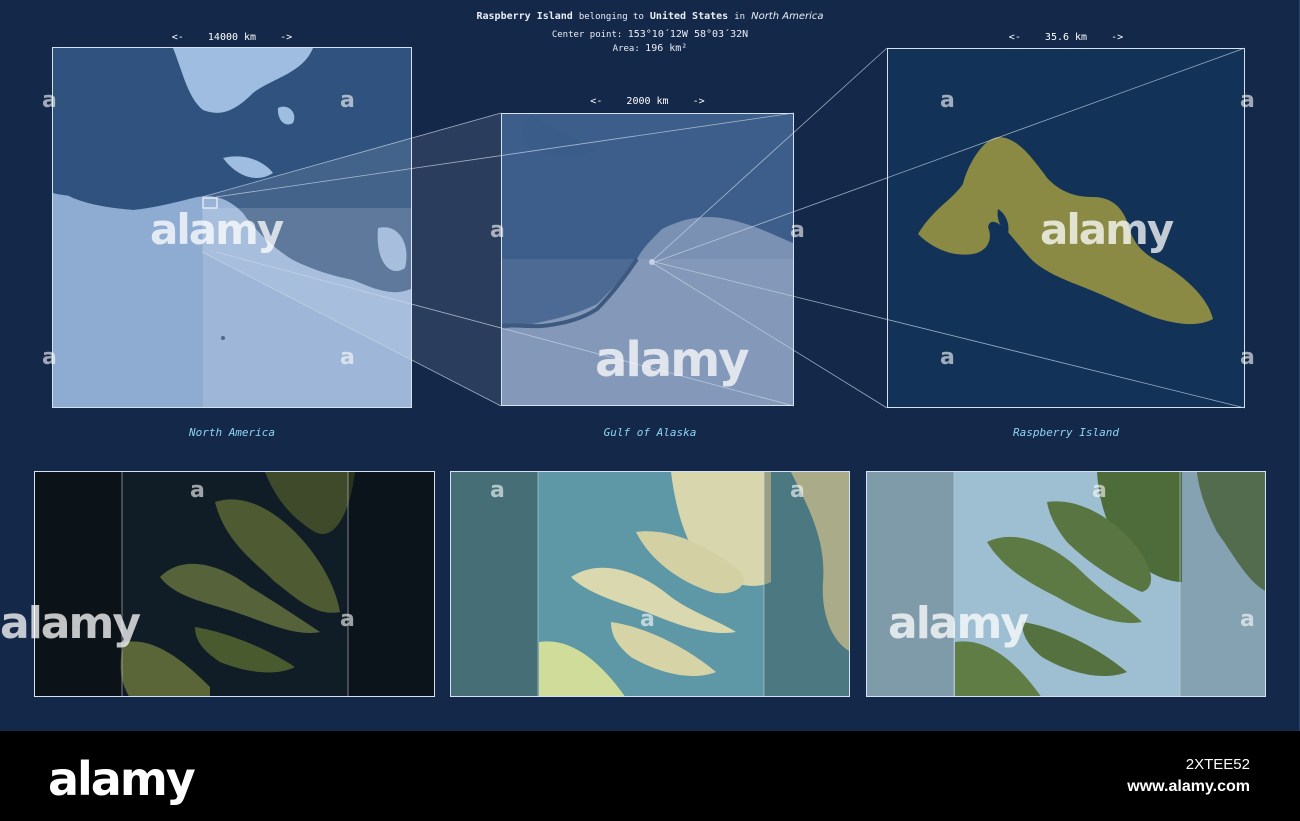 Image resolution: width=1300 pixels, height=821 pixels. Describe the element at coordinates (217, 229) in the screenshot. I see `watermark-1: alamy` at that location.